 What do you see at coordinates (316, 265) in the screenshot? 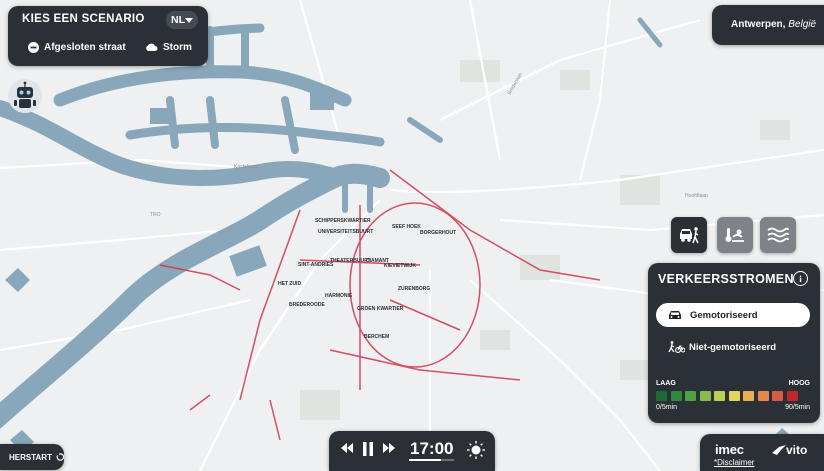
I see `district-label: SINT-ANDRIES` at bounding box center [316, 265].